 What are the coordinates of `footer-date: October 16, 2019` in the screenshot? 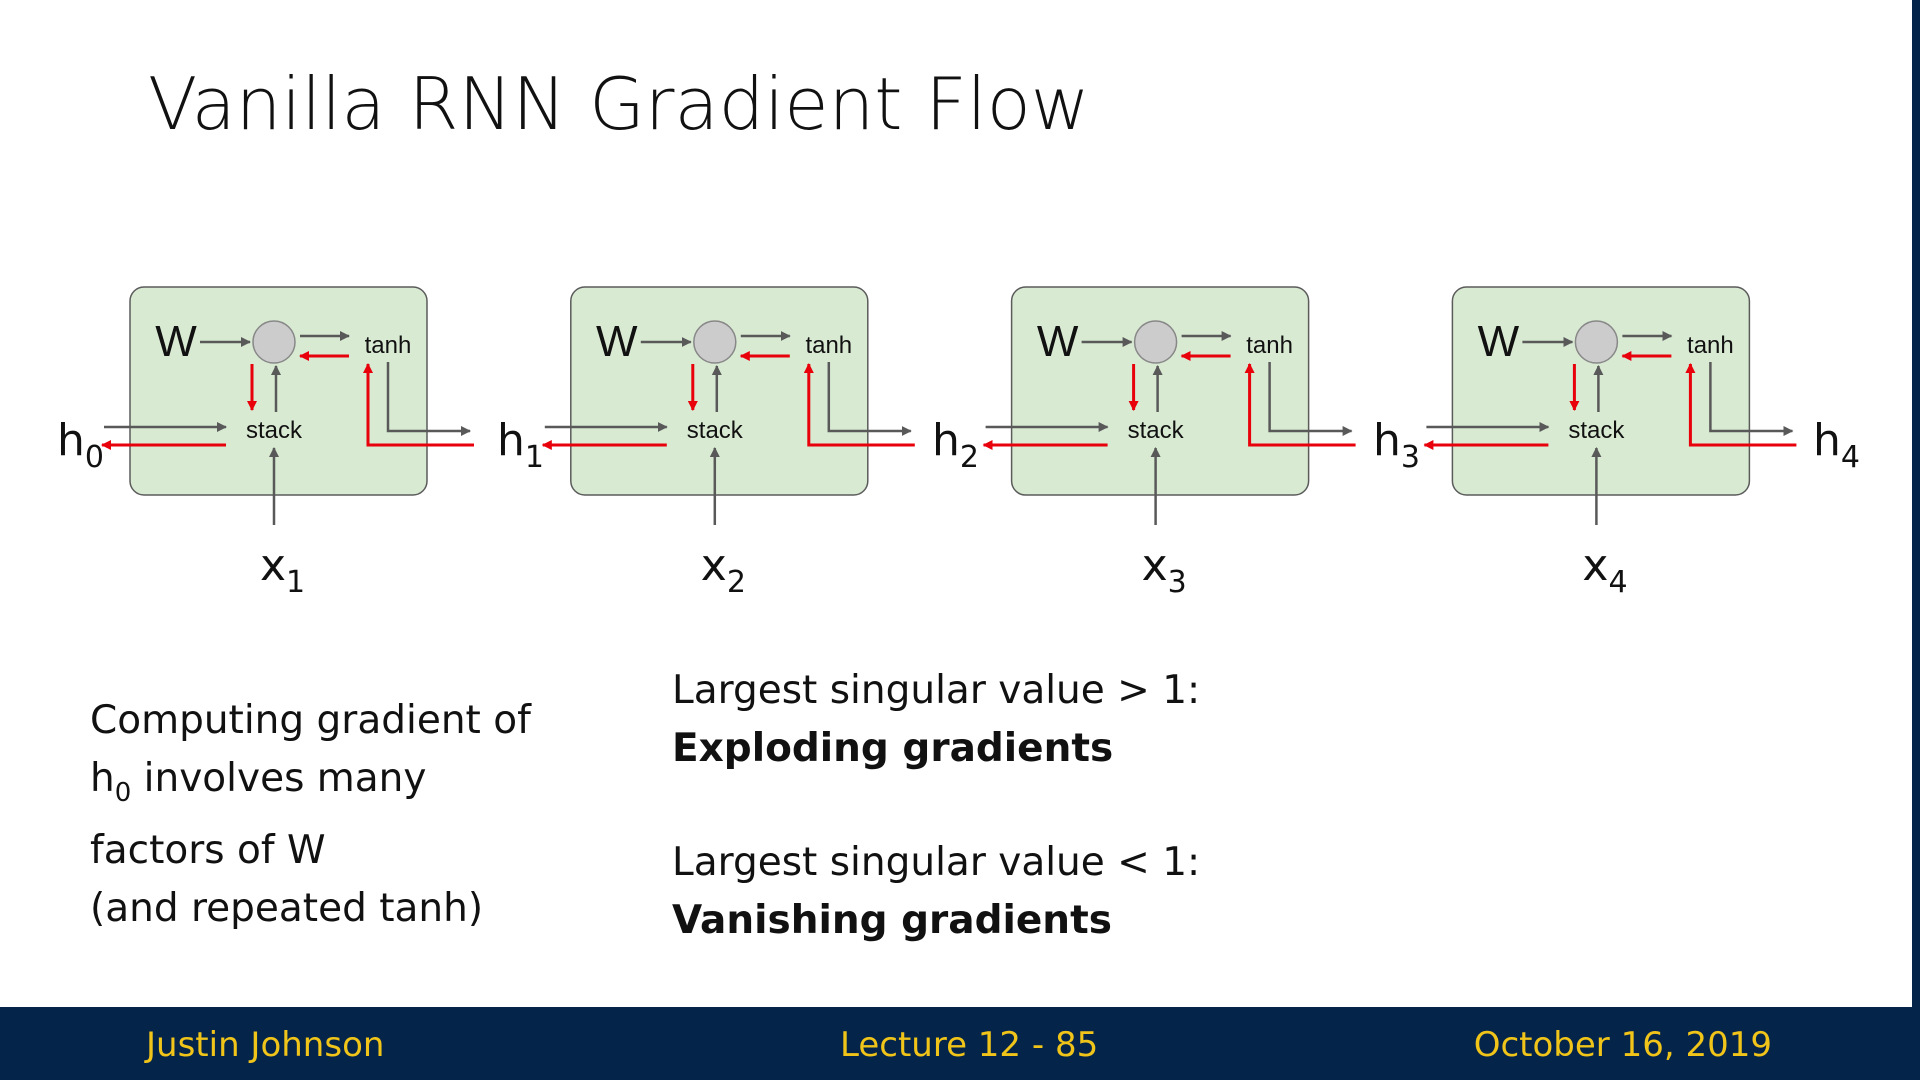 It's located at (1622, 1045).